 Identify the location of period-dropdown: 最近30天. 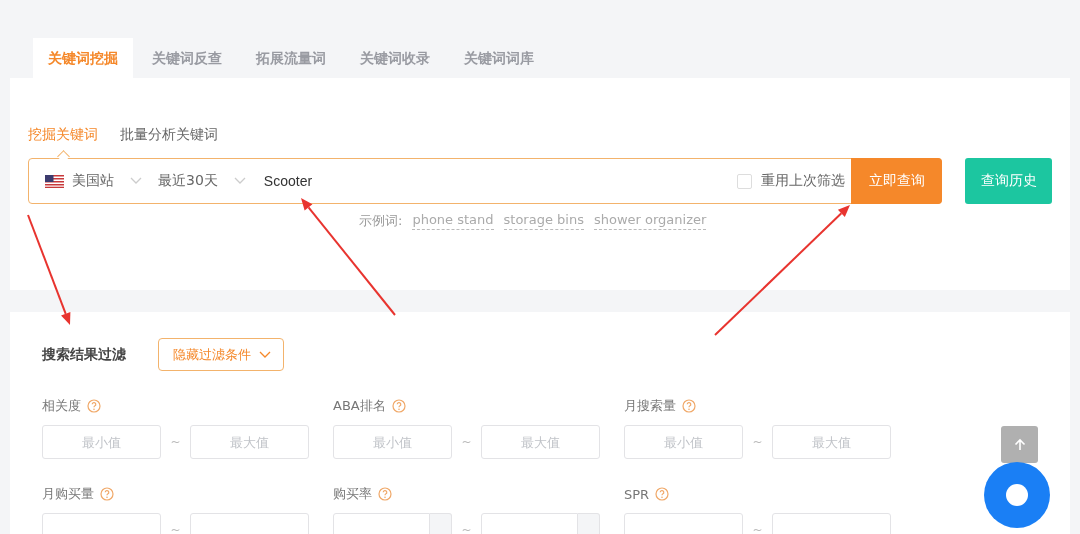
(194, 181).